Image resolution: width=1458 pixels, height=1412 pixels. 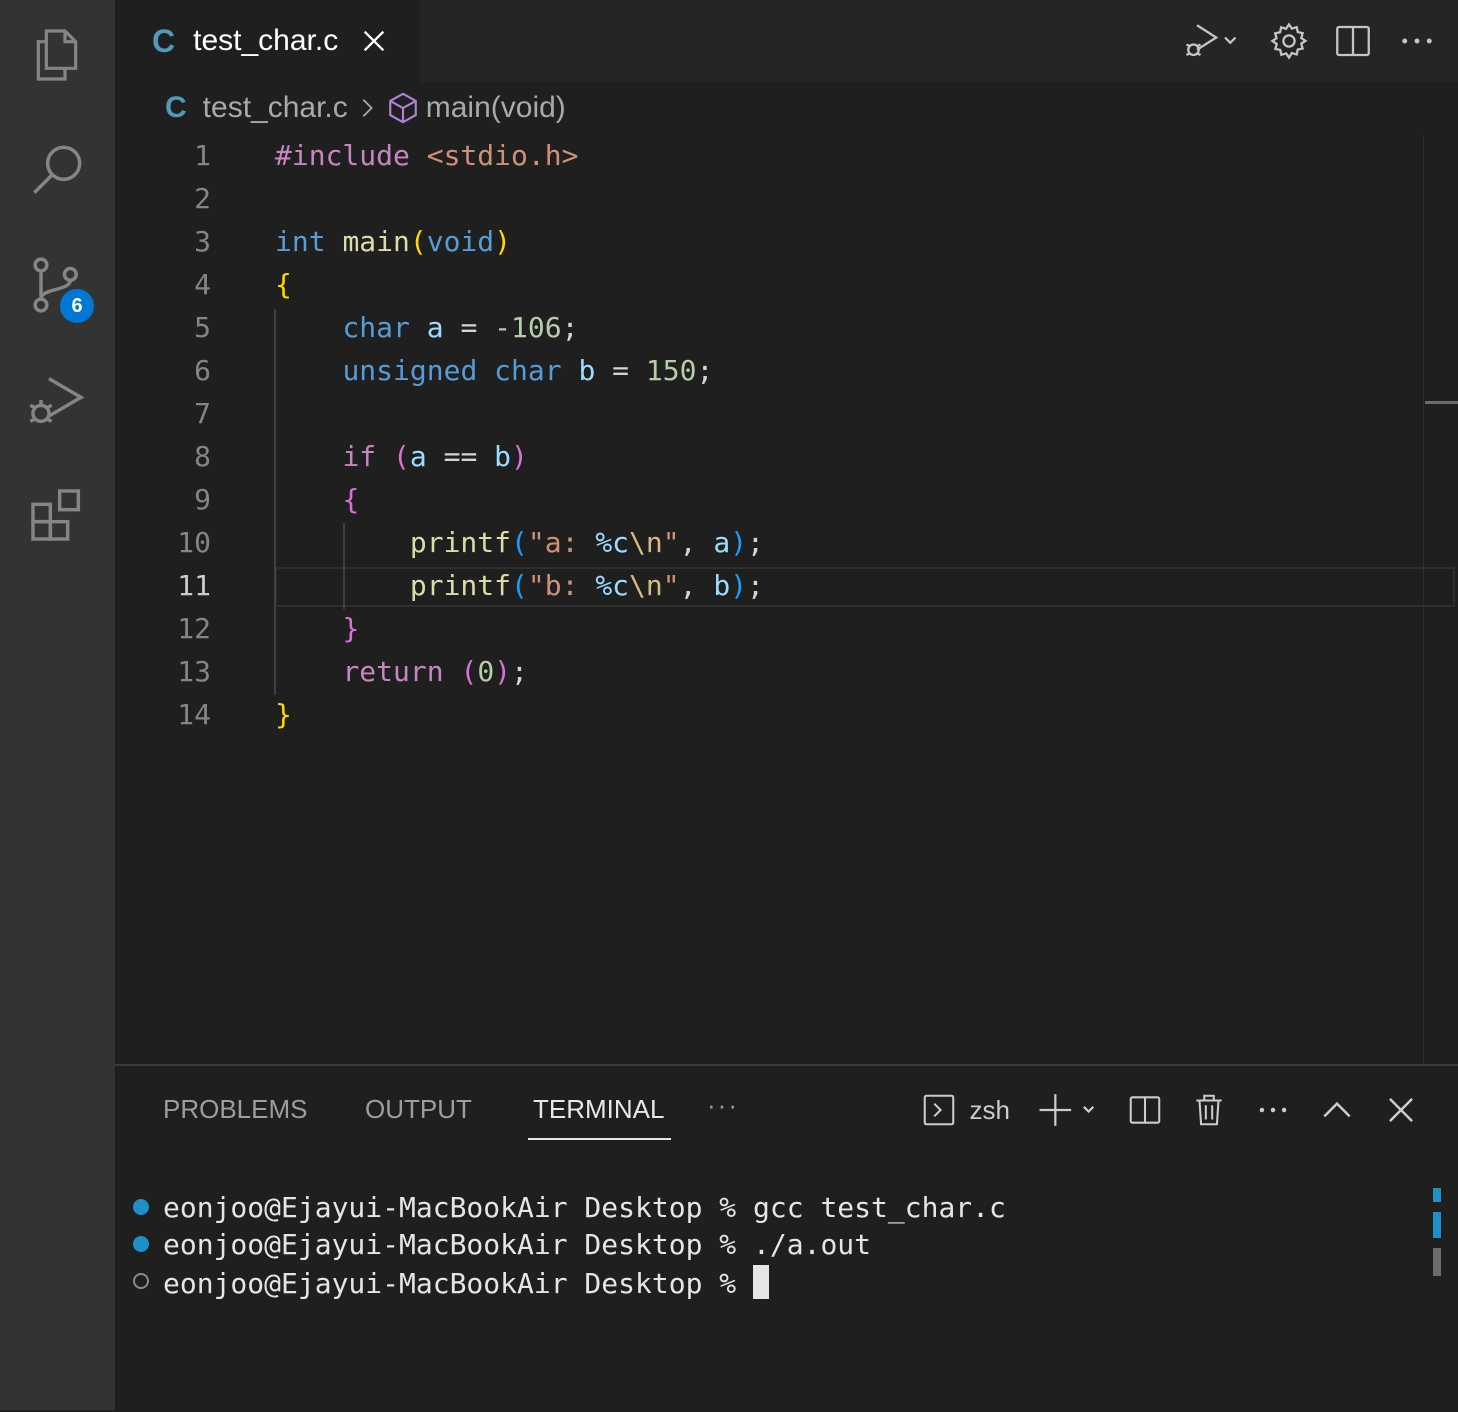 I want to click on run-debug-icon, so click(x=57, y=400).